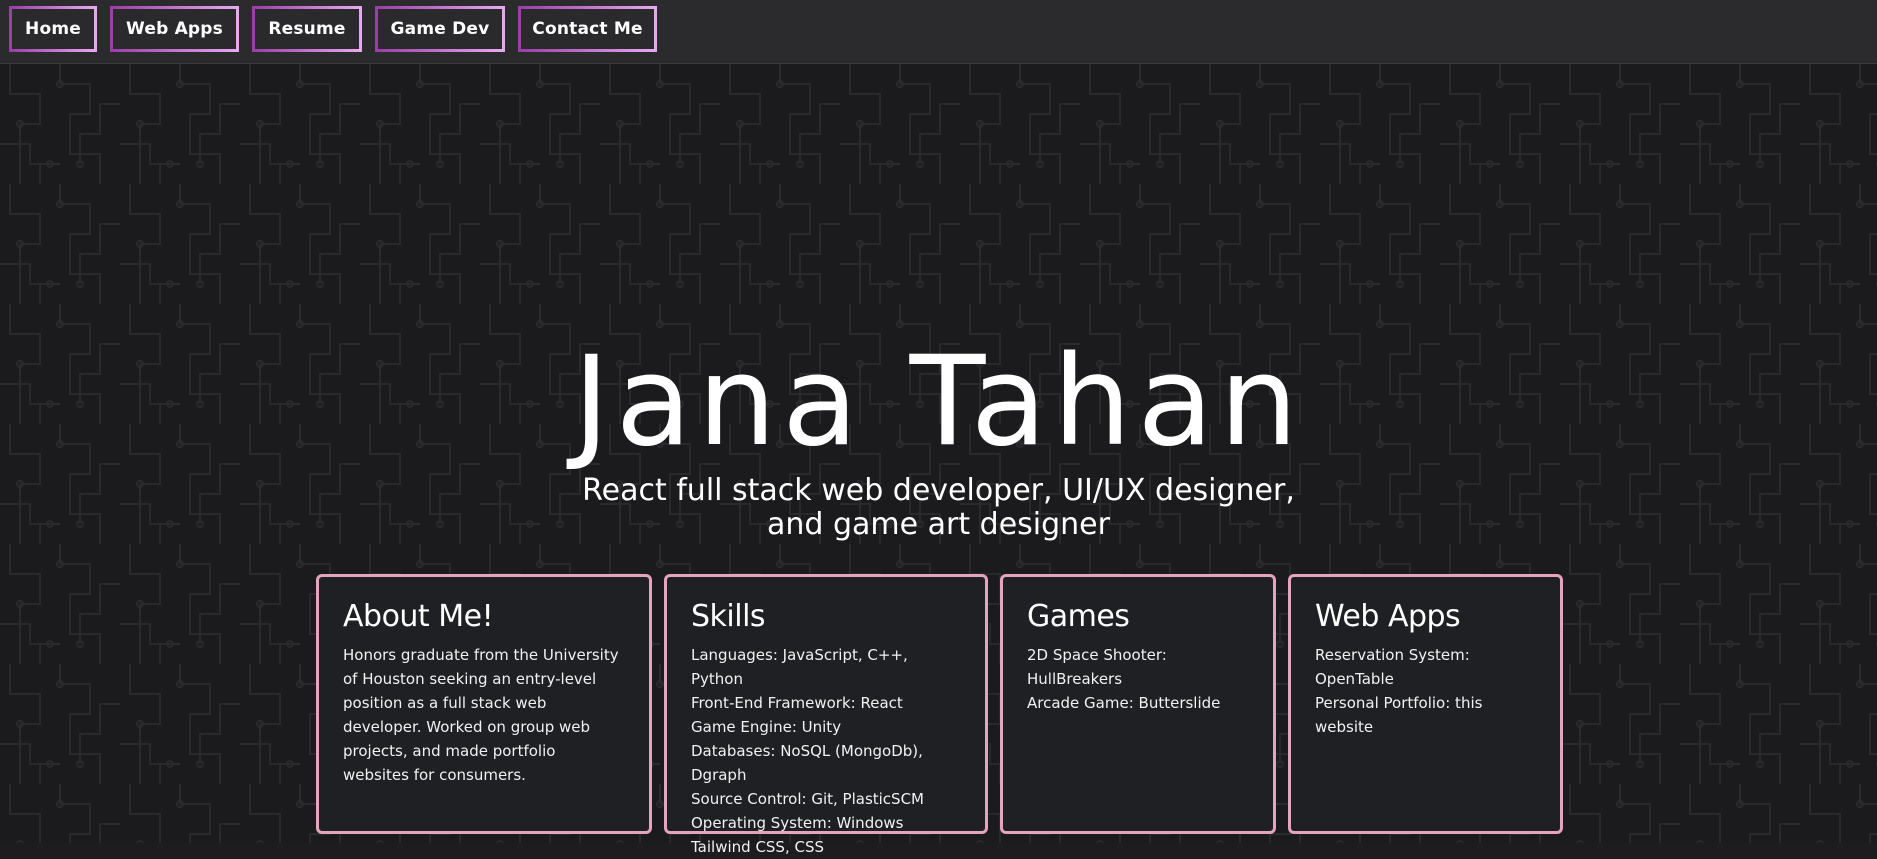 Image resolution: width=1877 pixels, height=859 pixels. Describe the element at coordinates (53, 29) in the screenshot. I see `nav-home-button: Home` at that location.